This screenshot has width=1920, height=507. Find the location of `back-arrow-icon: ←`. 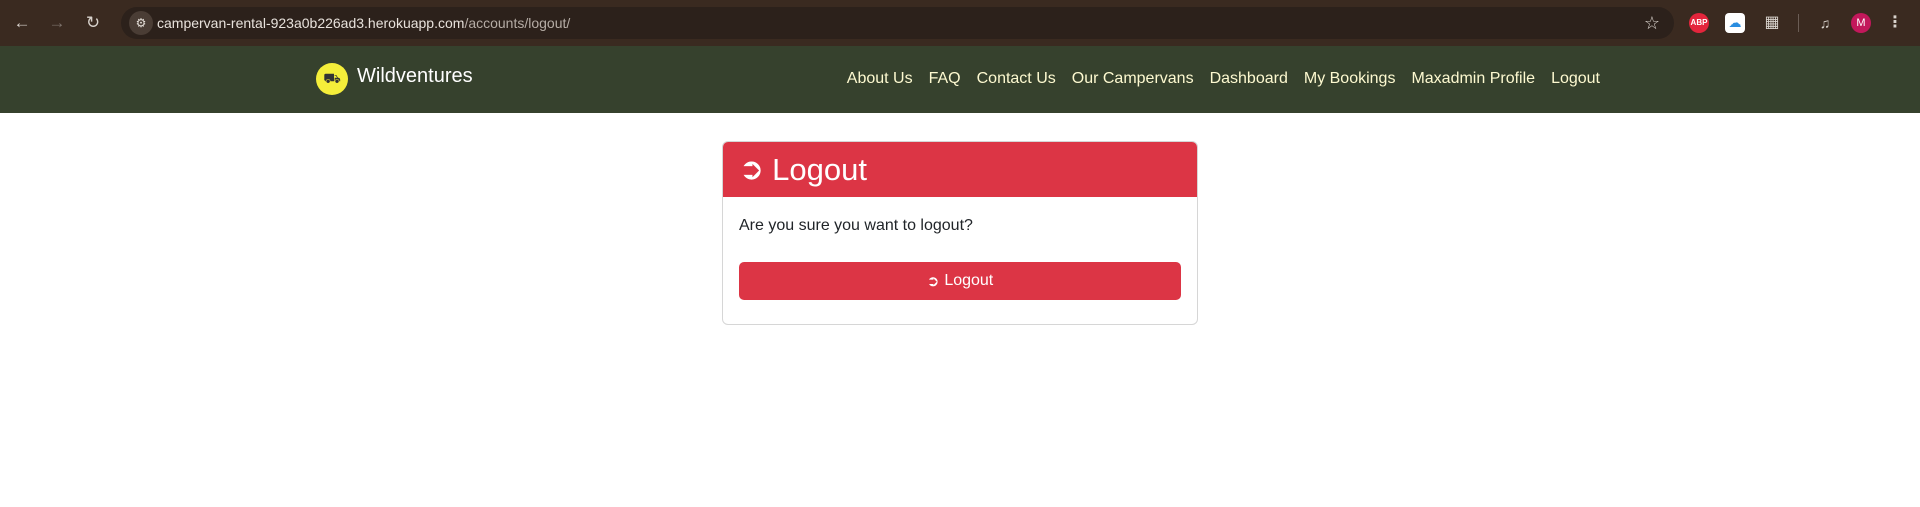

back-arrow-icon: ← is located at coordinates (22, 23).